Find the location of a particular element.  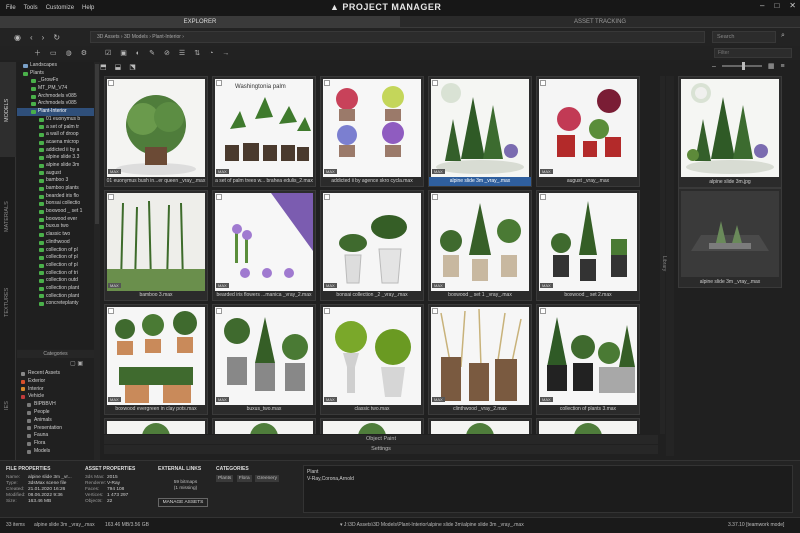

manage-assets-button: MANAGE ASSETS is located at coordinates (183, 502).